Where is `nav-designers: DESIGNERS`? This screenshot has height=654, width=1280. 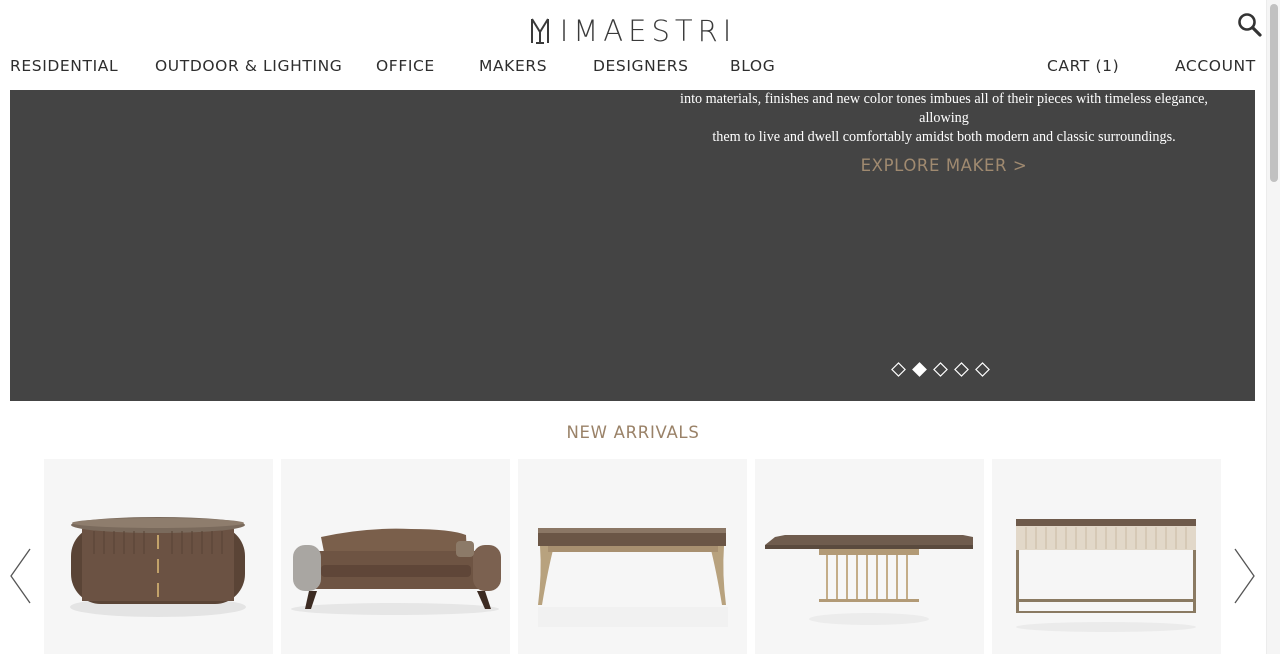
nav-designers: DESIGNERS is located at coordinates (641, 66).